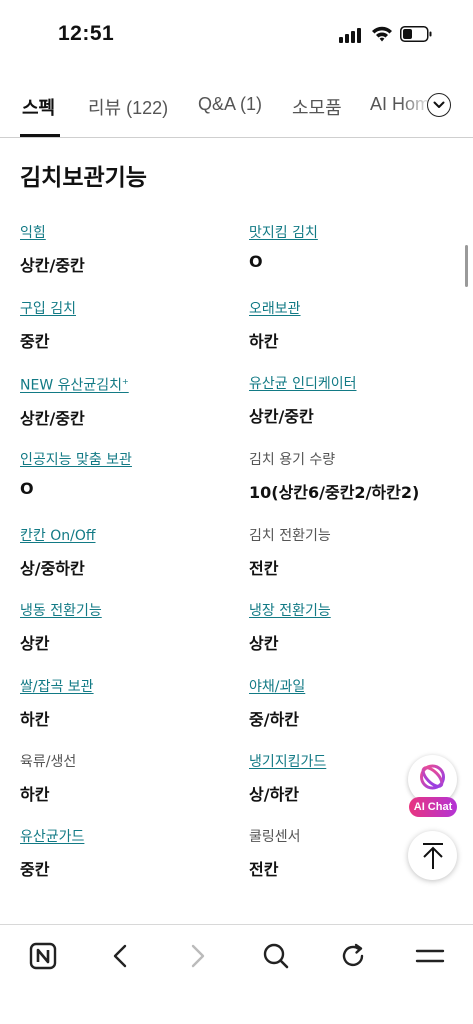  I want to click on spec-label: 맛지킴 김치, so click(283, 233).